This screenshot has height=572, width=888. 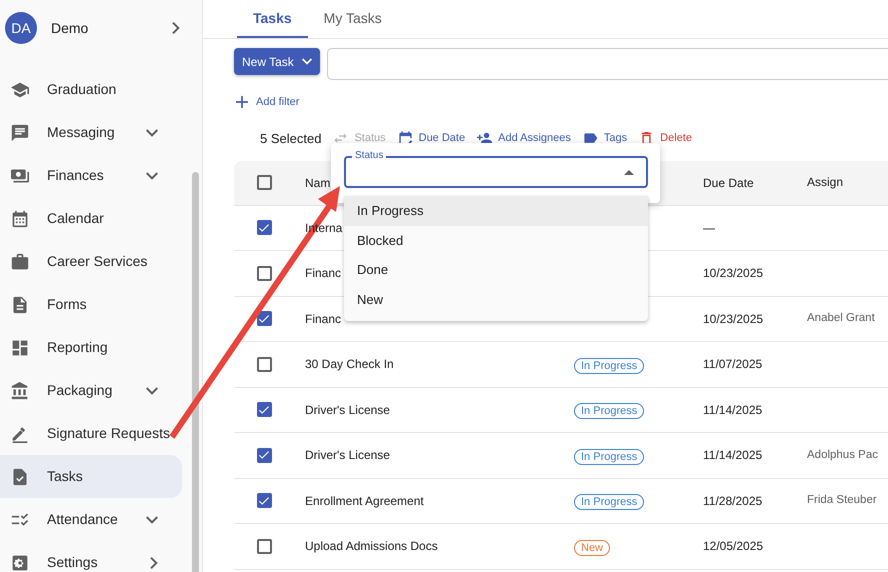 What do you see at coordinates (364, 501) in the screenshot?
I see `task-name: Enrollment Agreement` at bounding box center [364, 501].